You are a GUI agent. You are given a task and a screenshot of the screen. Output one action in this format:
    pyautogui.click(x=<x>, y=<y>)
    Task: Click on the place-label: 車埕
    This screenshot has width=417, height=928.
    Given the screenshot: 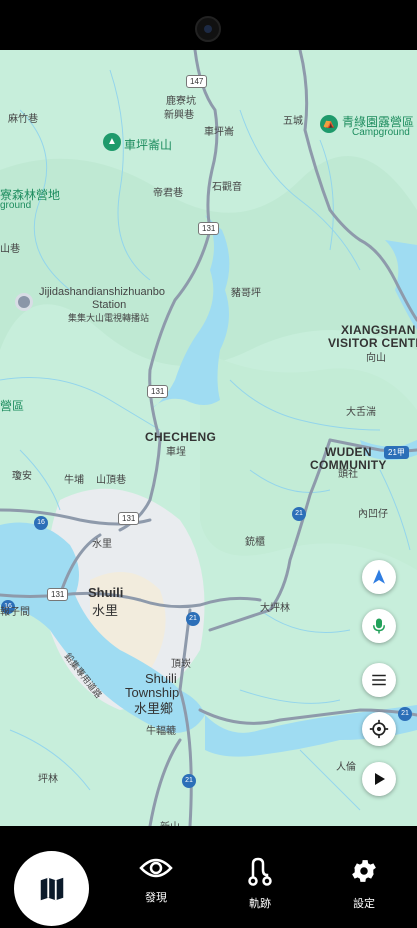 What is the action you would take?
    pyautogui.click(x=176, y=452)
    